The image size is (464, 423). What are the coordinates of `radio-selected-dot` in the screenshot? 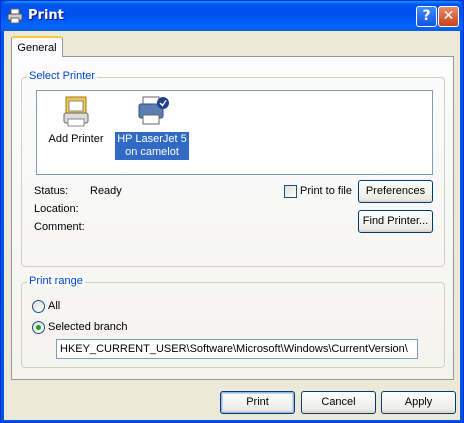 It's located at (38, 327).